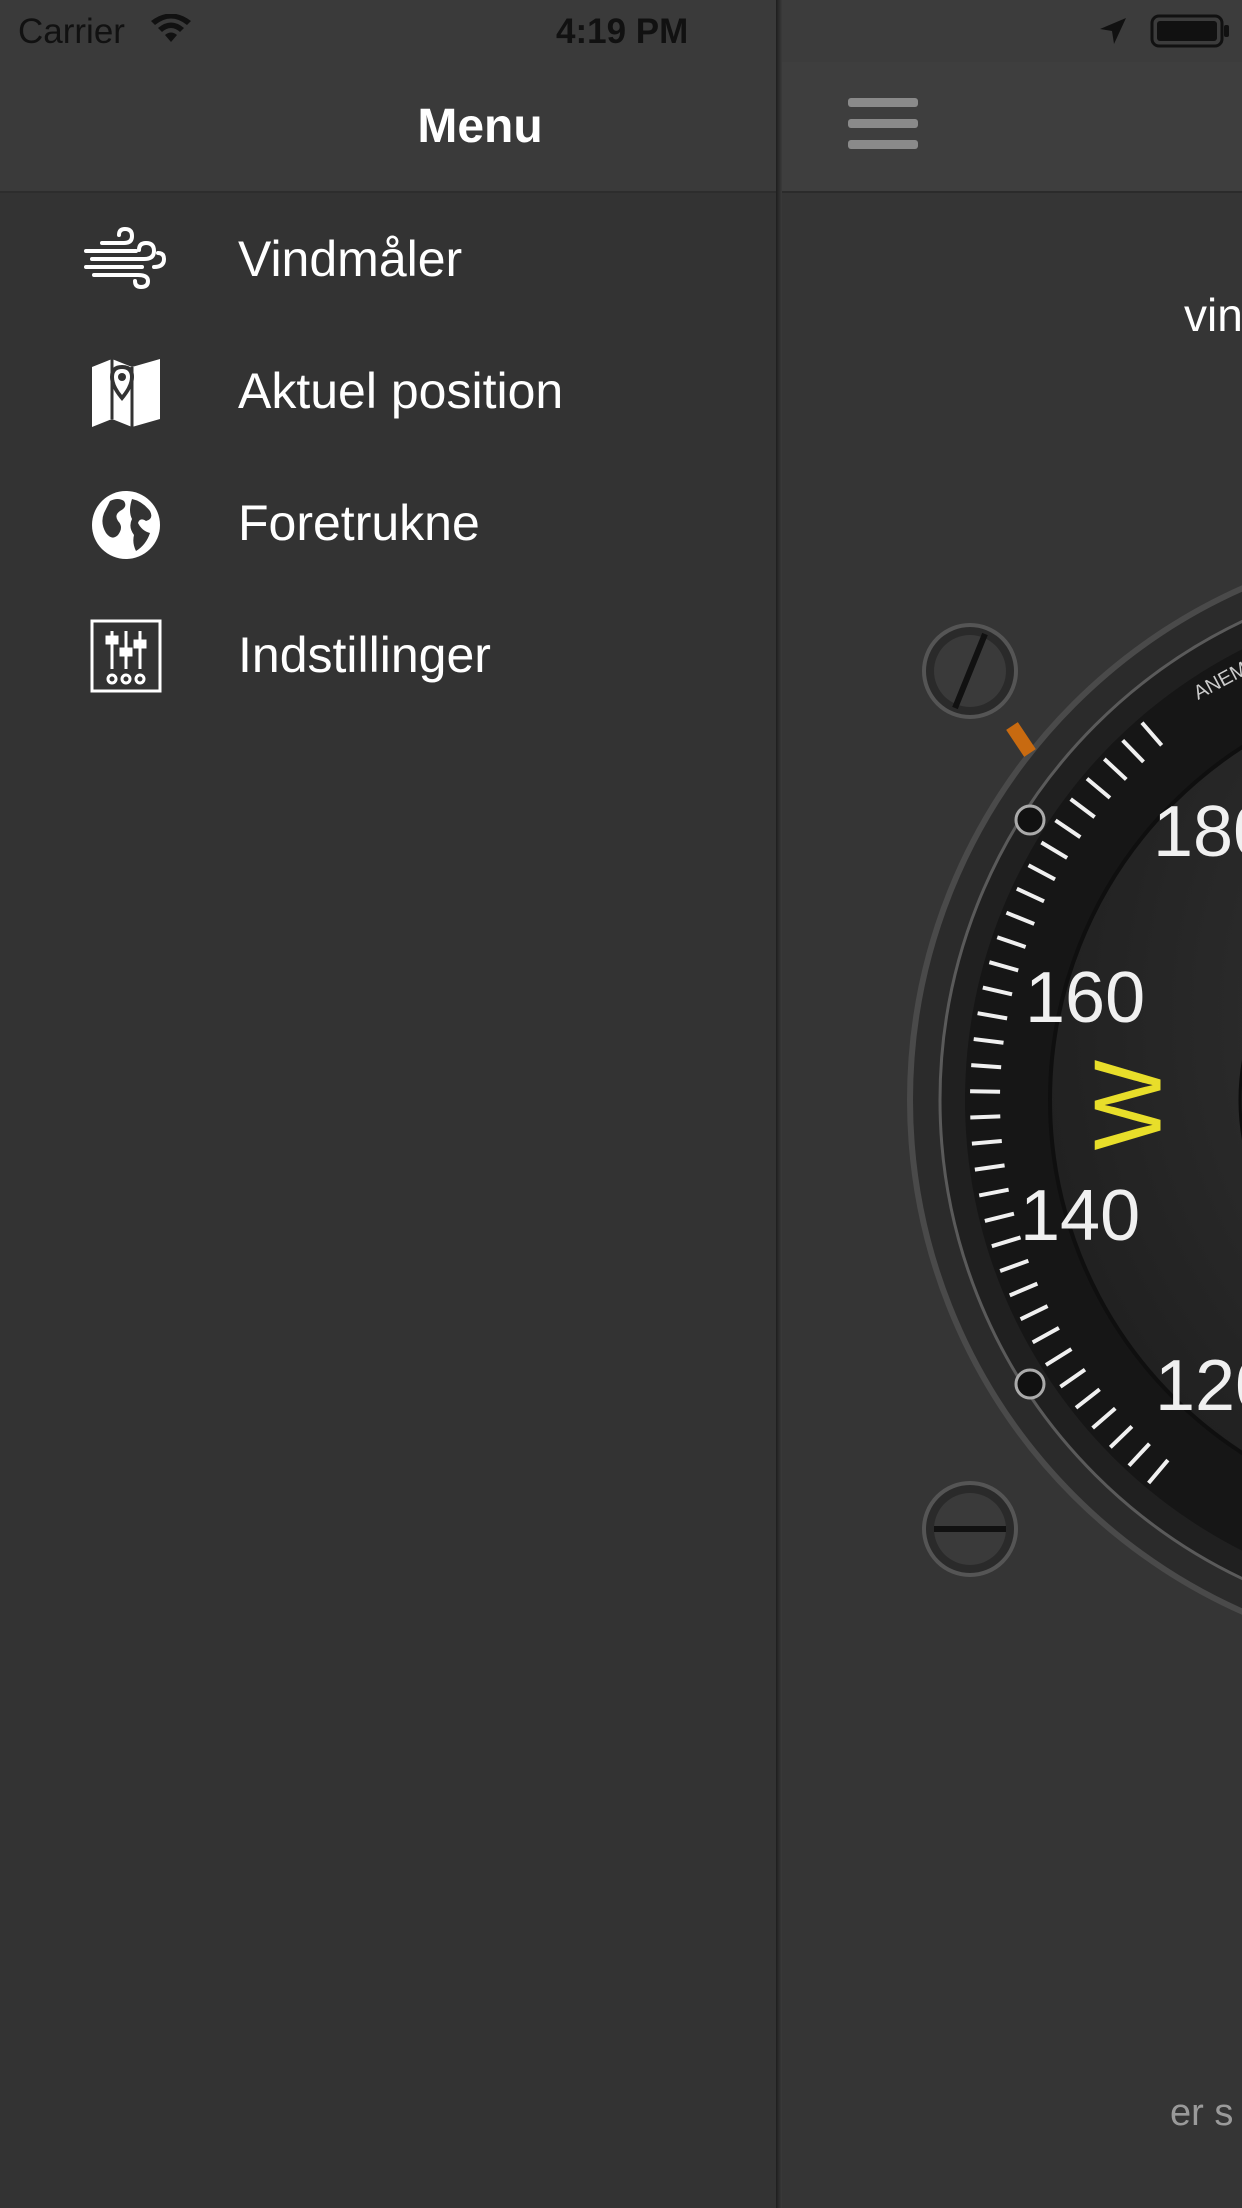 The width and height of the screenshot is (1242, 2208). I want to click on direction-letter: W, so click(1127, 1104).